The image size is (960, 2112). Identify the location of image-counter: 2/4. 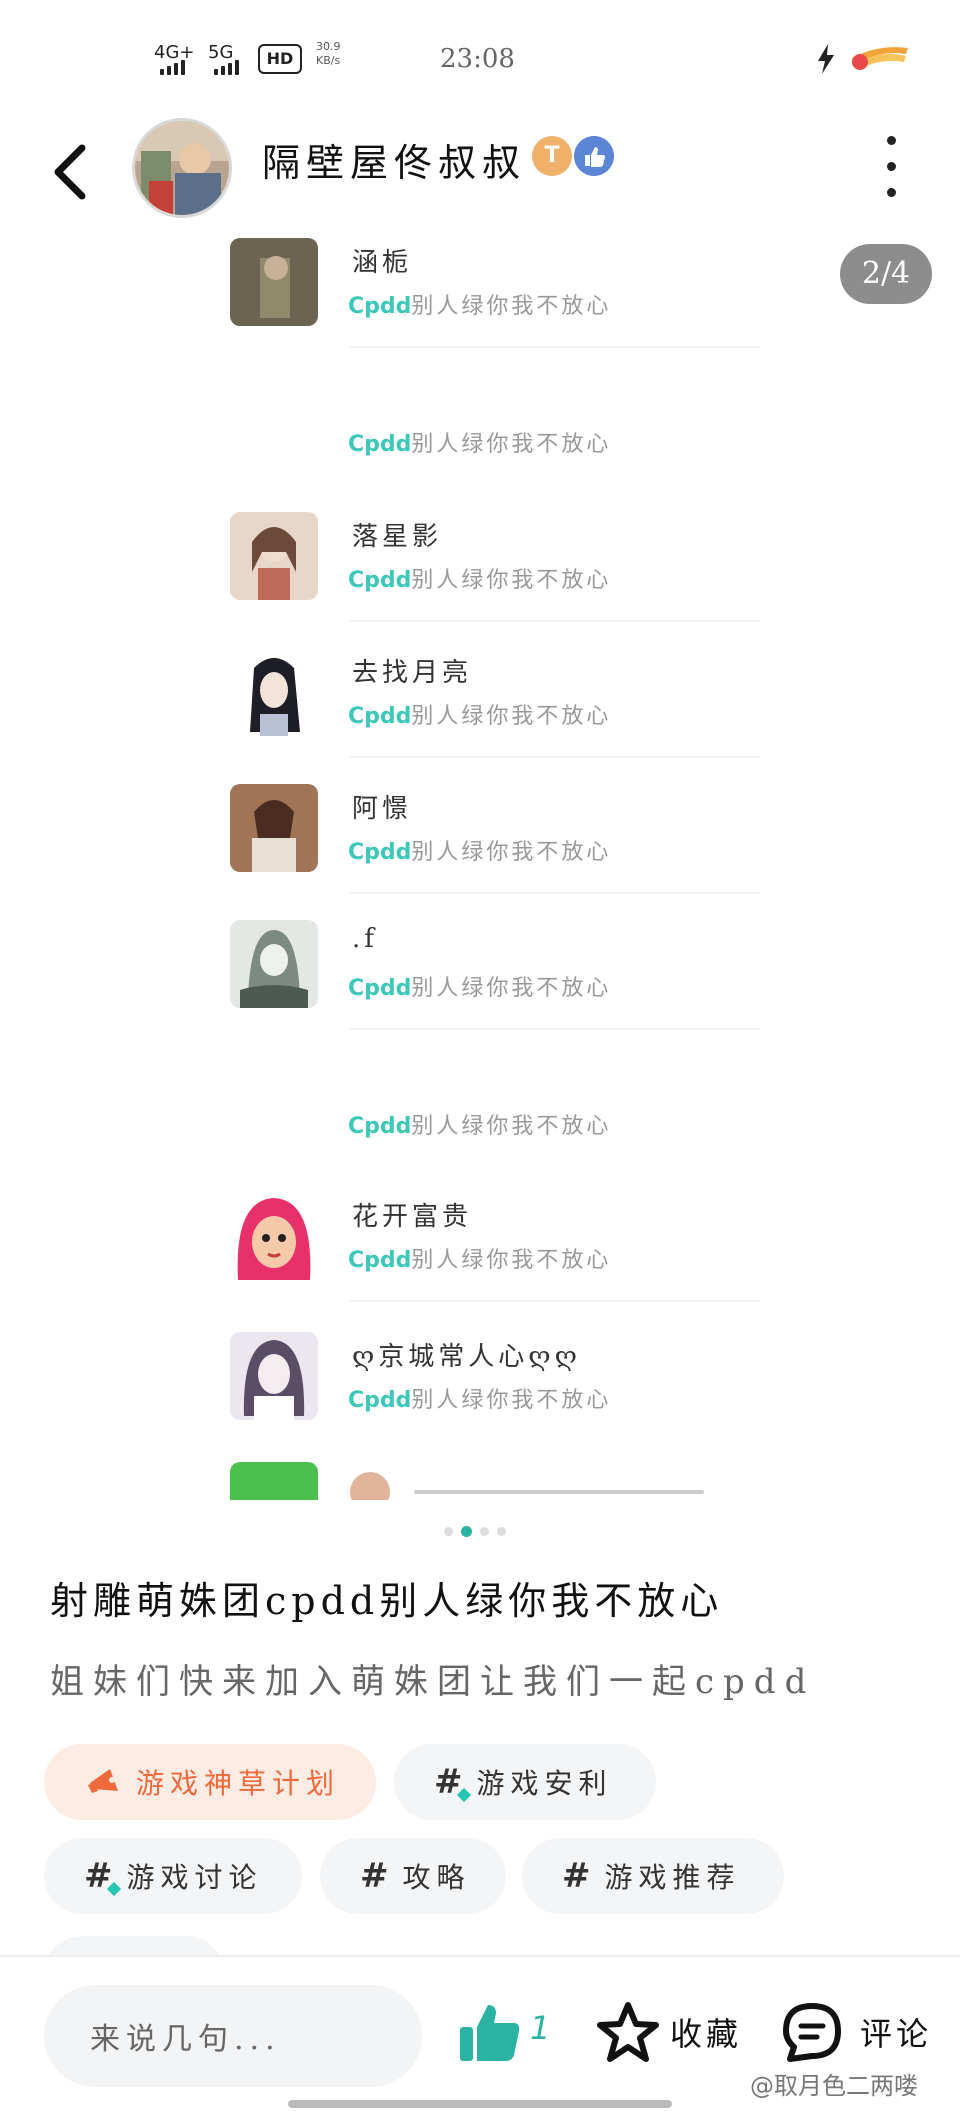
(886, 274).